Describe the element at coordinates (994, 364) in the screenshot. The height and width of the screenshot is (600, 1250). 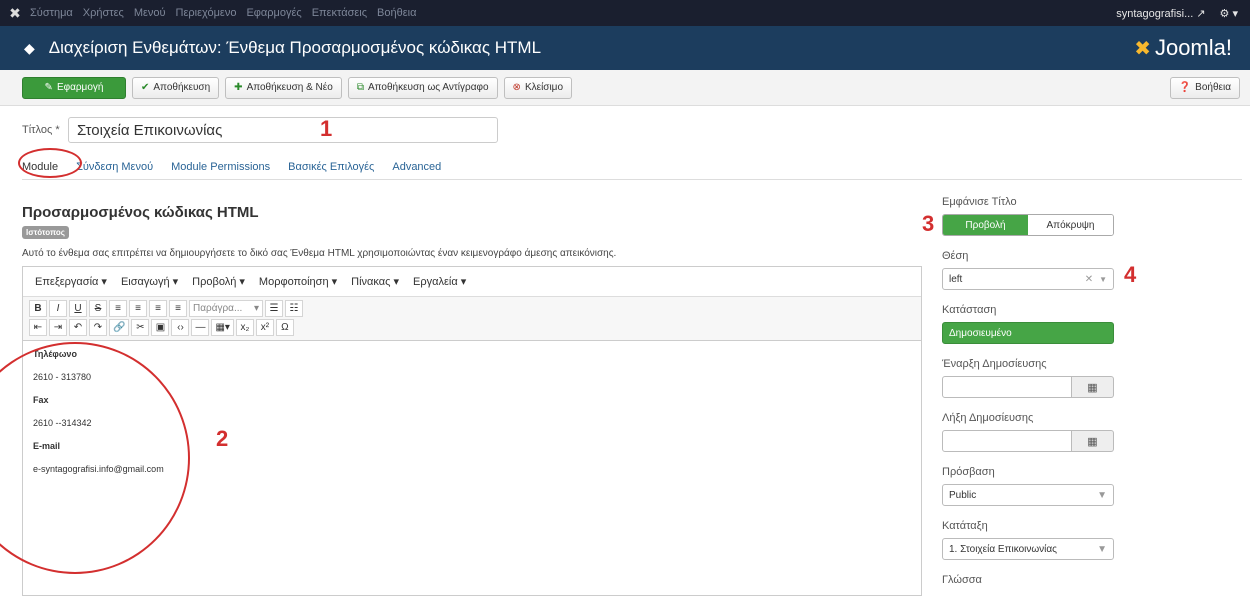
I see `publish-up-label: Έναρξη Δημοσίευσης` at that location.